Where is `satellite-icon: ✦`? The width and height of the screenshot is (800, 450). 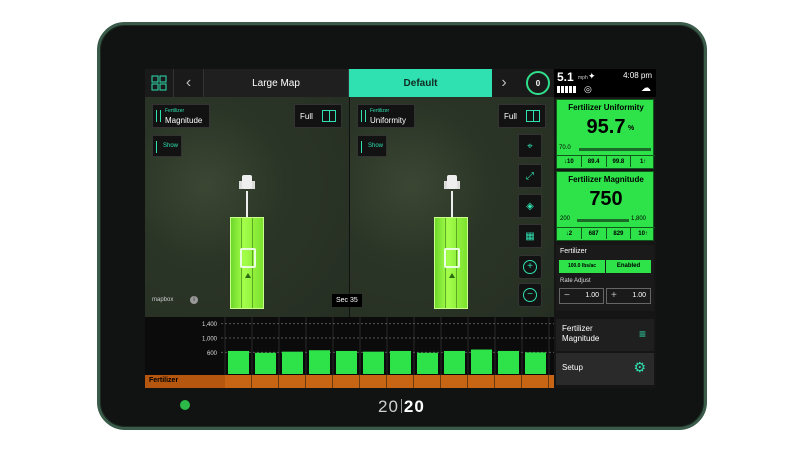 satellite-icon: ✦ is located at coordinates (592, 76).